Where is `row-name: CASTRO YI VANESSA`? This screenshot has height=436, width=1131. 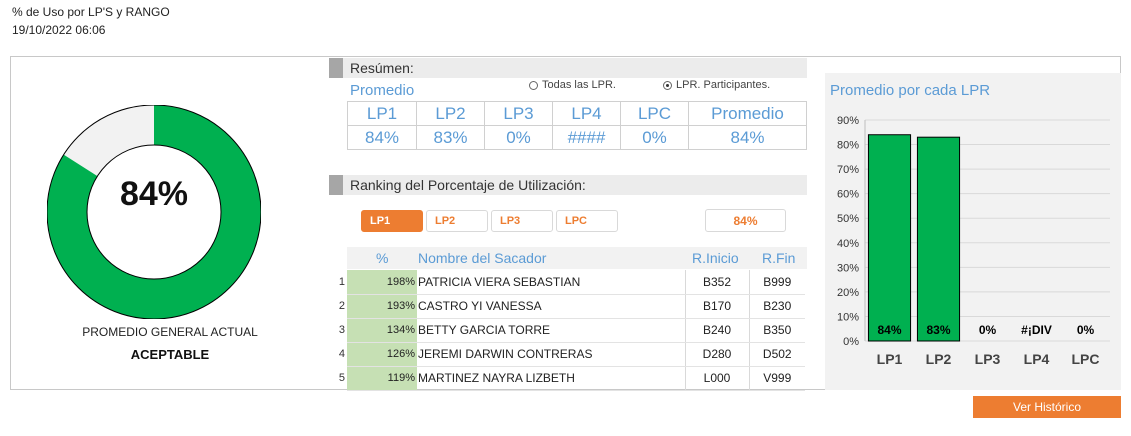
row-name: CASTRO YI VANESSA is located at coordinates (551, 306).